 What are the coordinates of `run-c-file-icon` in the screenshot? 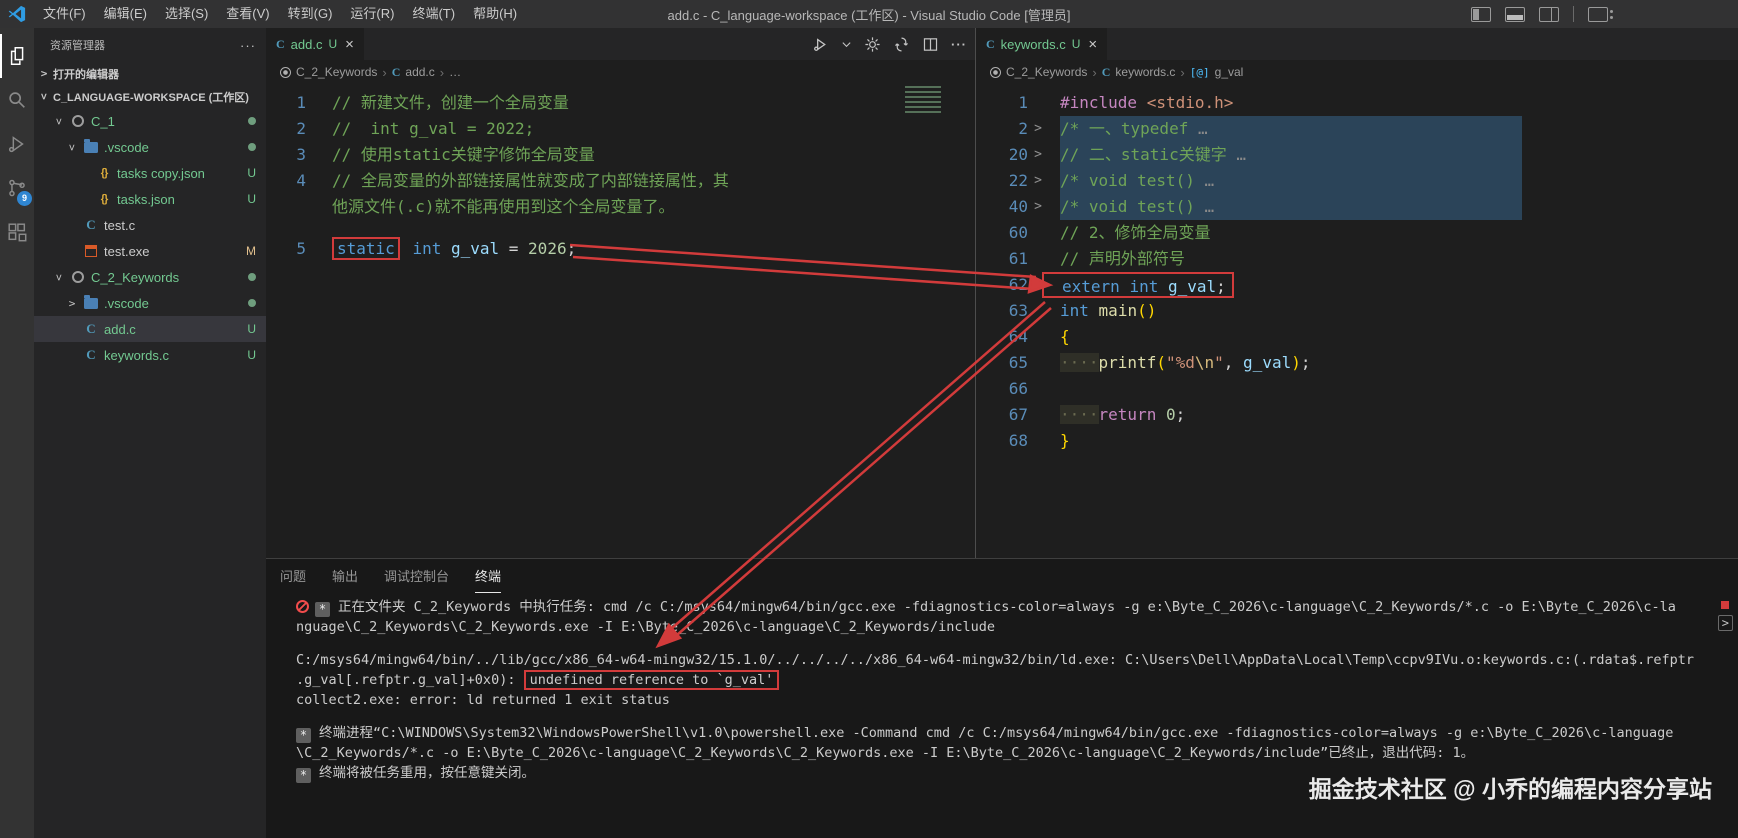 It's located at (820, 44).